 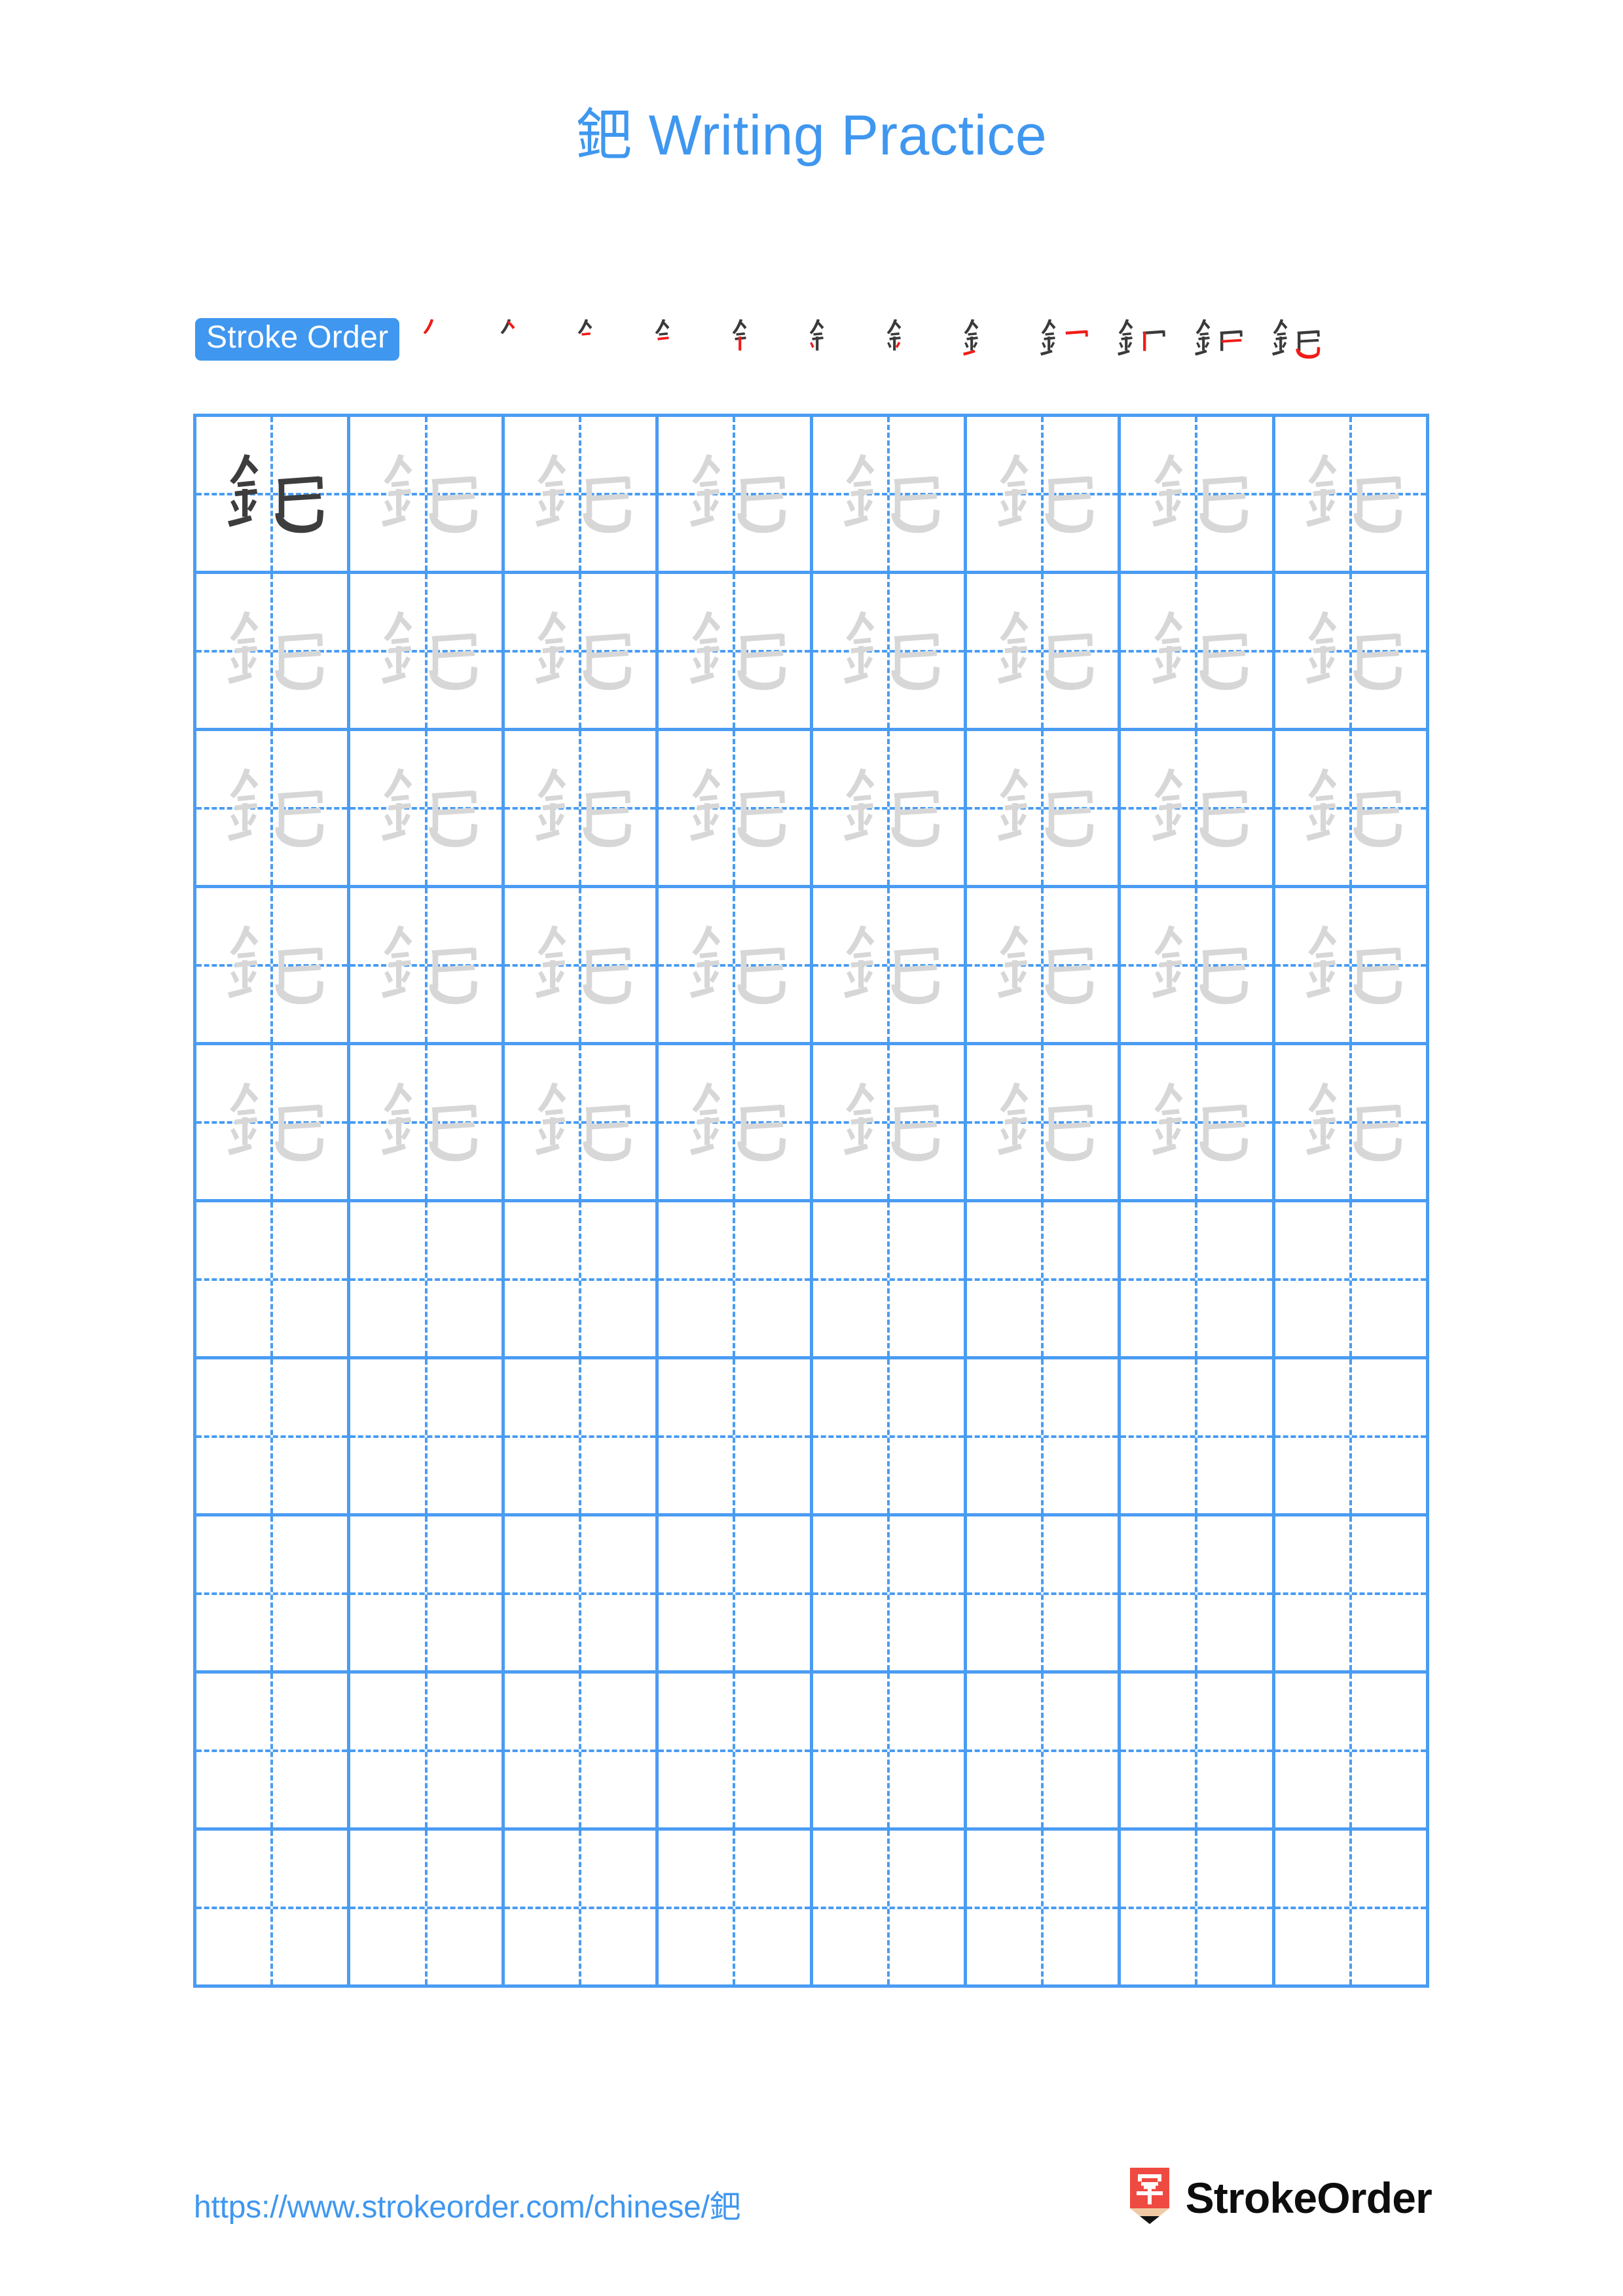 What do you see at coordinates (1044, 965) in the screenshot?
I see `grid-cell-r4-c6` at bounding box center [1044, 965].